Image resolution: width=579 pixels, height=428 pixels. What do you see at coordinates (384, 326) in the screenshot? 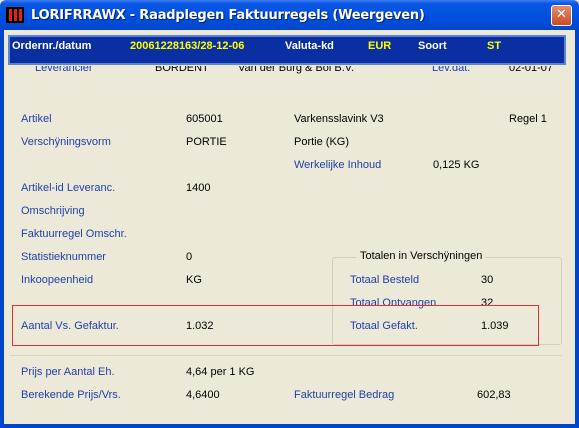
I see `totaal-gefakt-label: Totaal Gefakt.` at bounding box center [384, 326].